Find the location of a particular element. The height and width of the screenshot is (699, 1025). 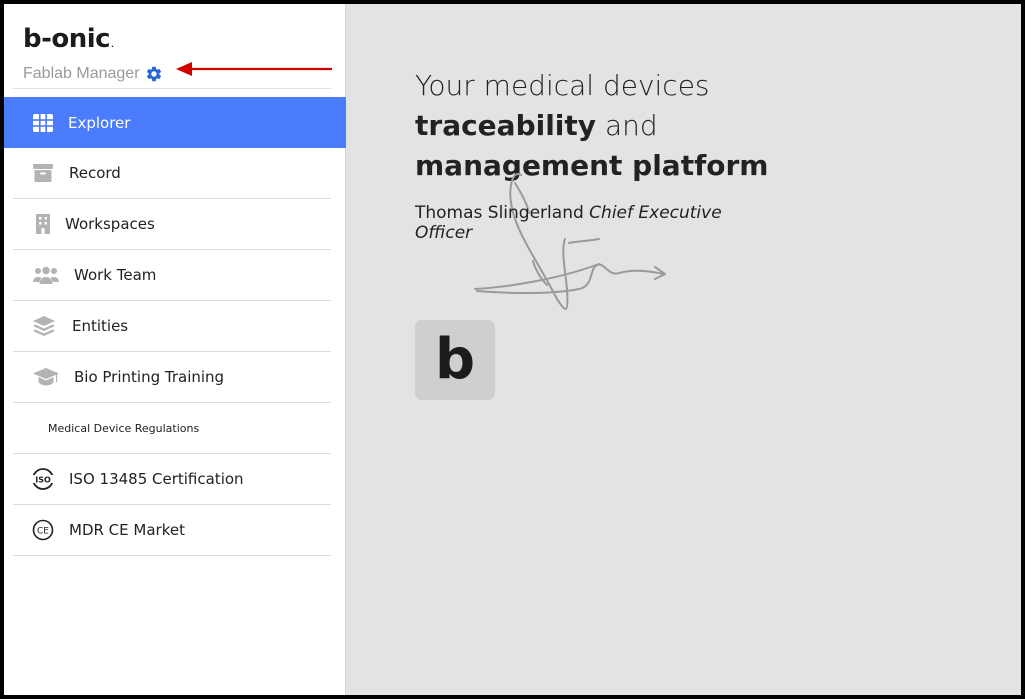

sidebar-item-explorer: Explorer is located at coordinates (175, 122).